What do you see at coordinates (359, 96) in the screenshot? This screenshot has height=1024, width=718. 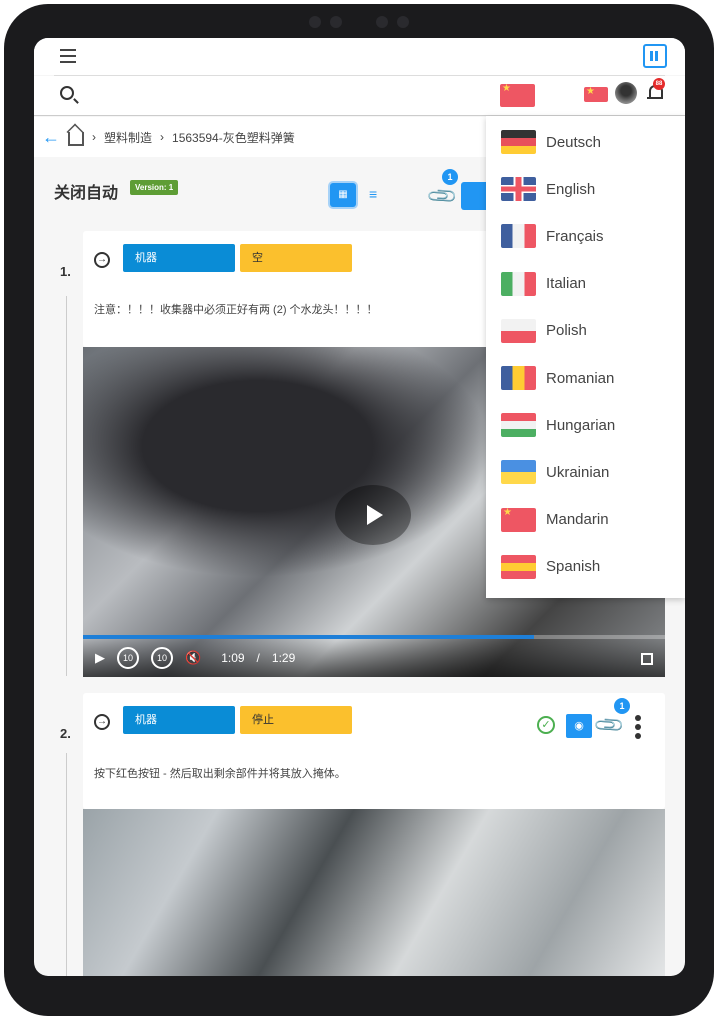 I see `header-bar: 88` at bounding box center [359, 96].